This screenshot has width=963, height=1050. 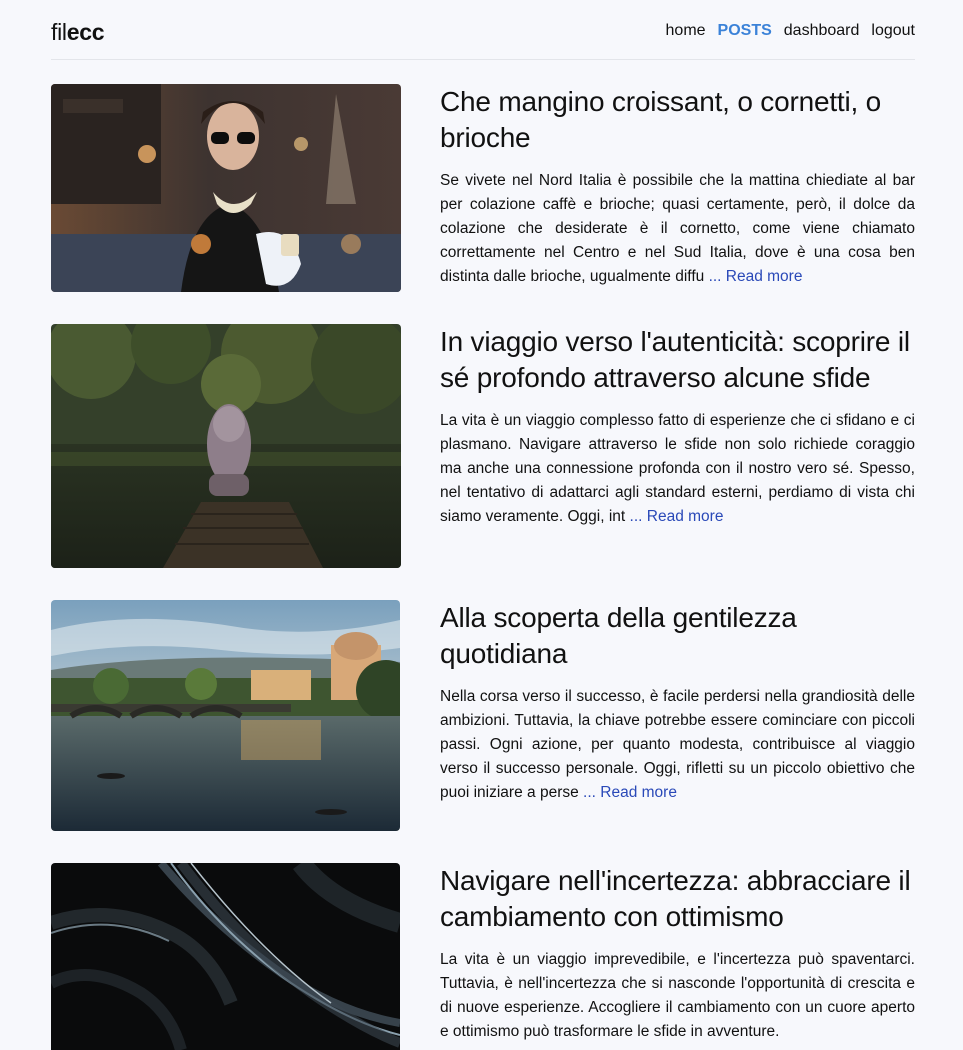 I want to click on logo-light: fil, so click(x=59, y=32).